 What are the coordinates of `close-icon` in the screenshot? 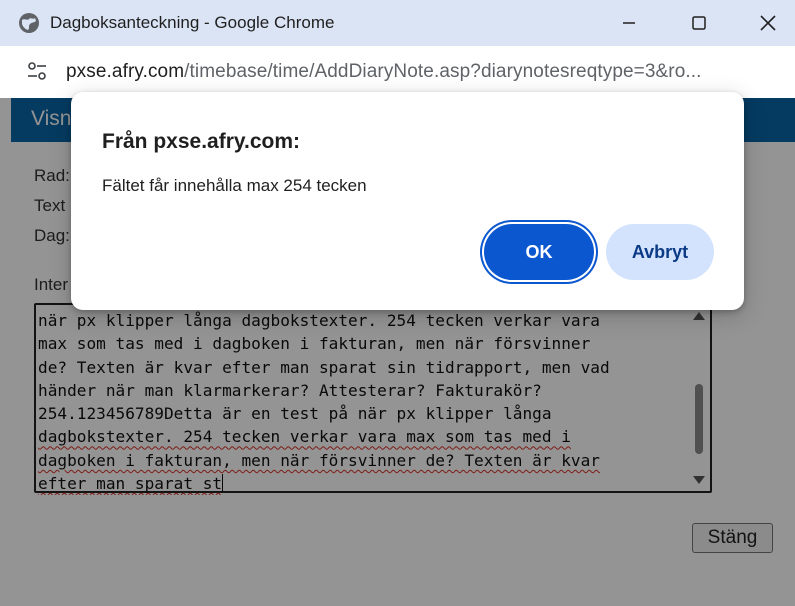 It's located at (768, 23).